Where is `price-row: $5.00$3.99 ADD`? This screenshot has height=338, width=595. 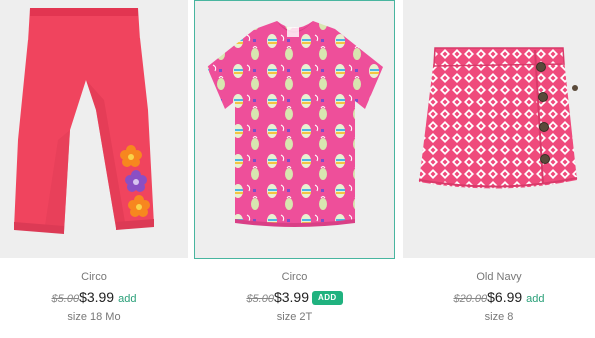 price-row: $5.00$3.99 ADD is located at coordinates (294, 298).